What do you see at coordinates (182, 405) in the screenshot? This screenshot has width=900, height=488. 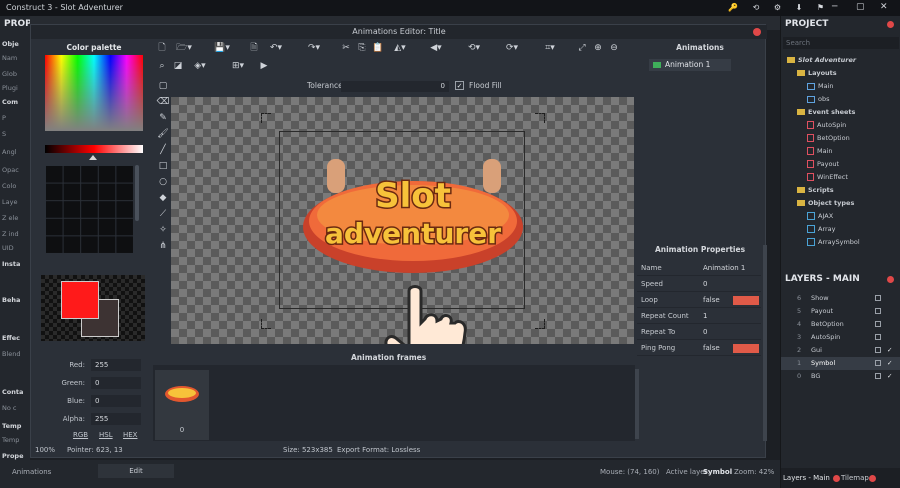 I see `frame-thumbnail: 0` at bounding box center [182, 405].